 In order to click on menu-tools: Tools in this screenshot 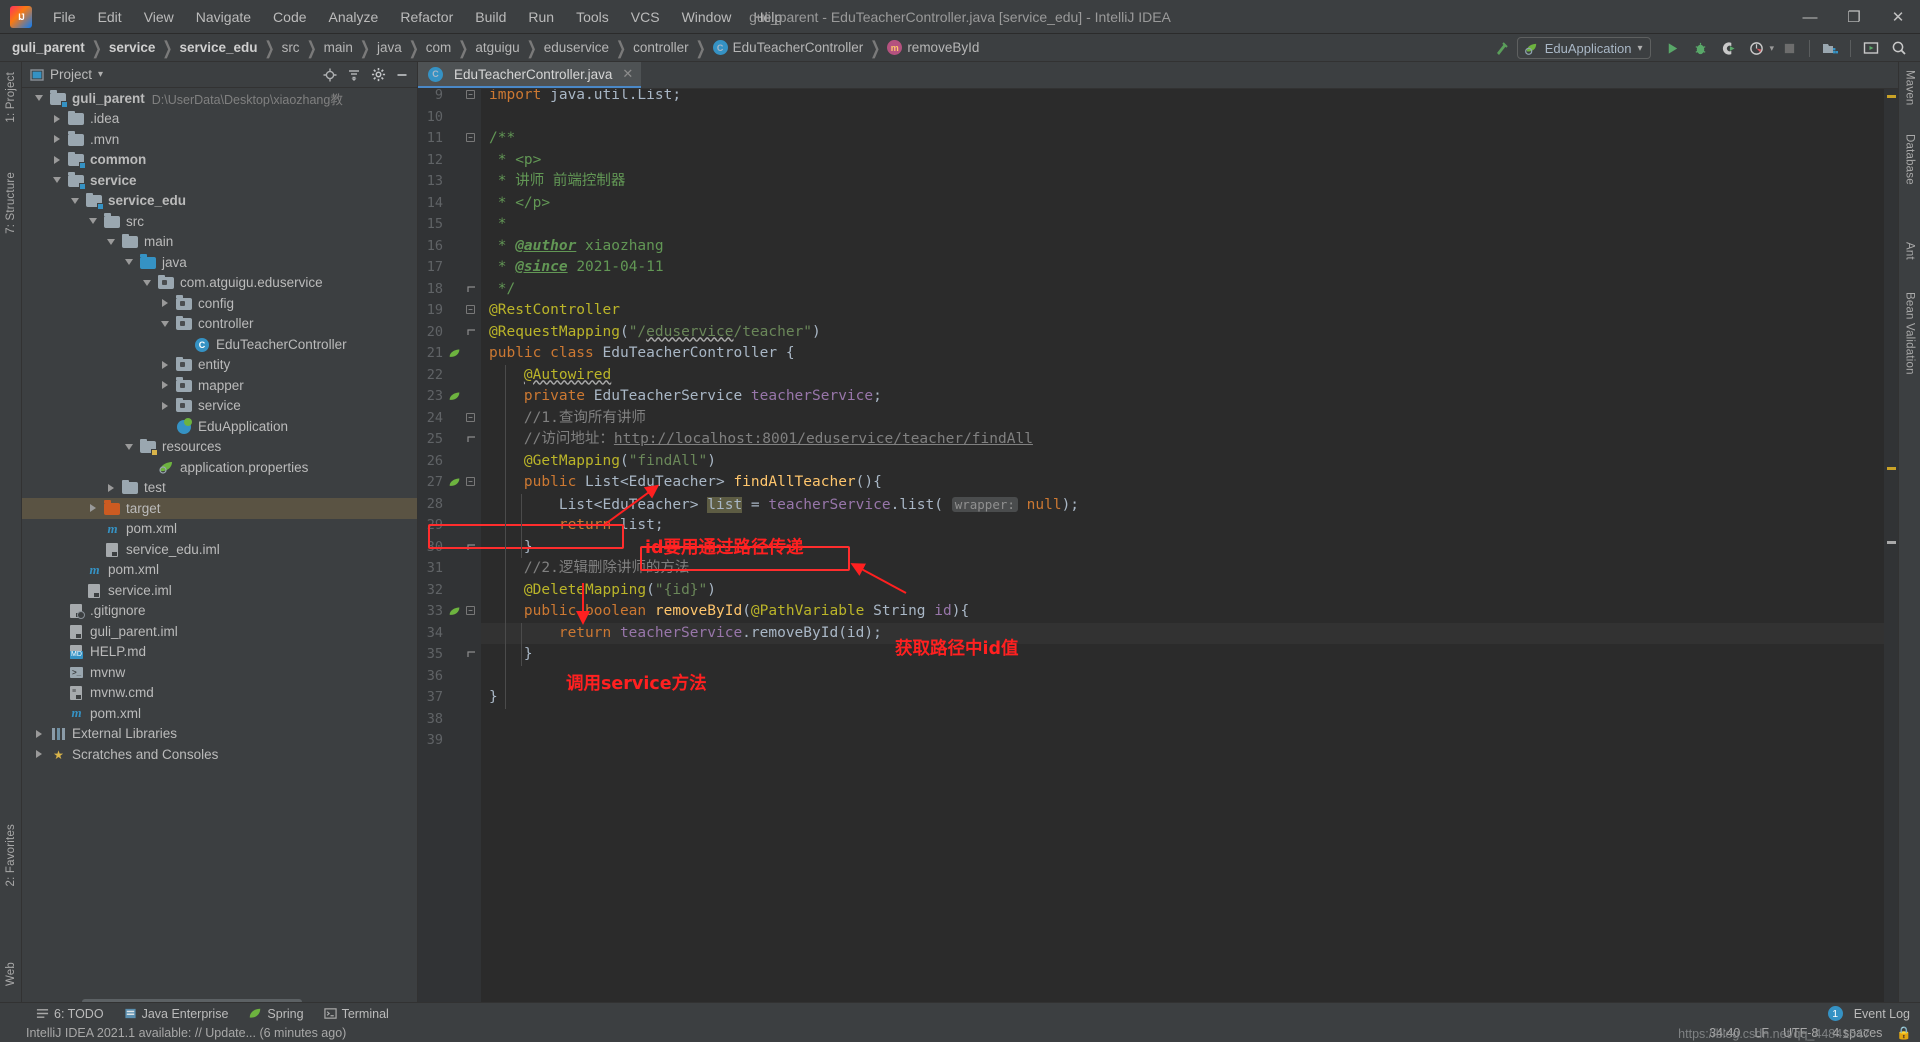, I will do `click(592, 17)`.